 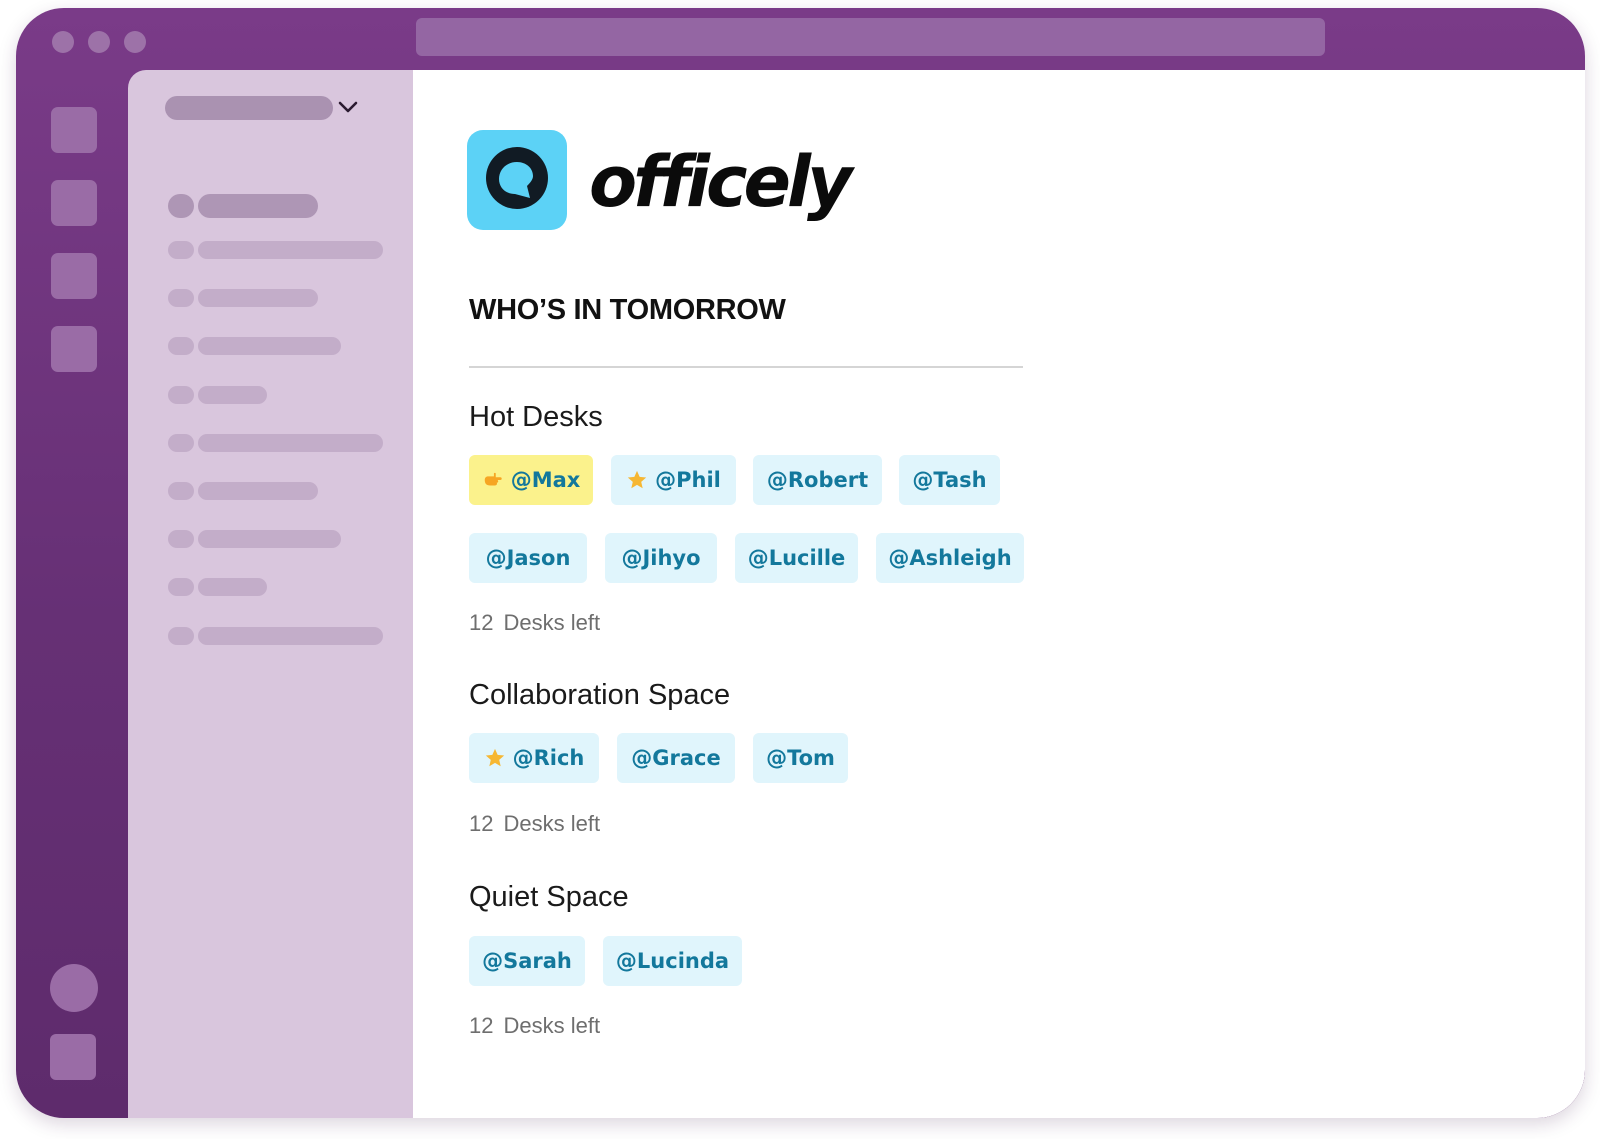 What do you see at coordinates (746, 367) in the screenshot?
I see `divider` at bounding box center [746, 367].